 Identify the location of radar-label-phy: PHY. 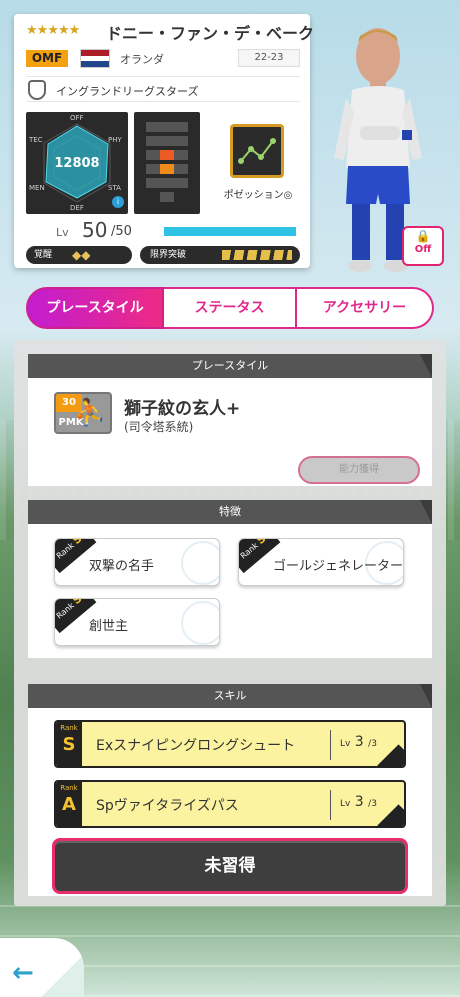
(115, 140).